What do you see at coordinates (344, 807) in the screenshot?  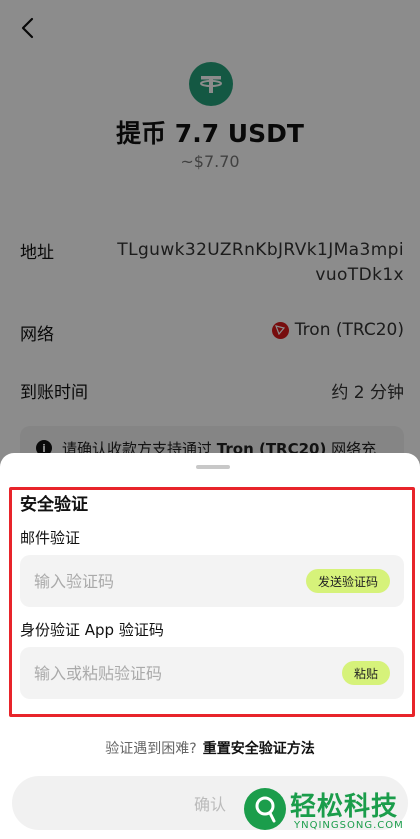 I see `watermark-text: 轻松科技` at bounding box center [344, 807].